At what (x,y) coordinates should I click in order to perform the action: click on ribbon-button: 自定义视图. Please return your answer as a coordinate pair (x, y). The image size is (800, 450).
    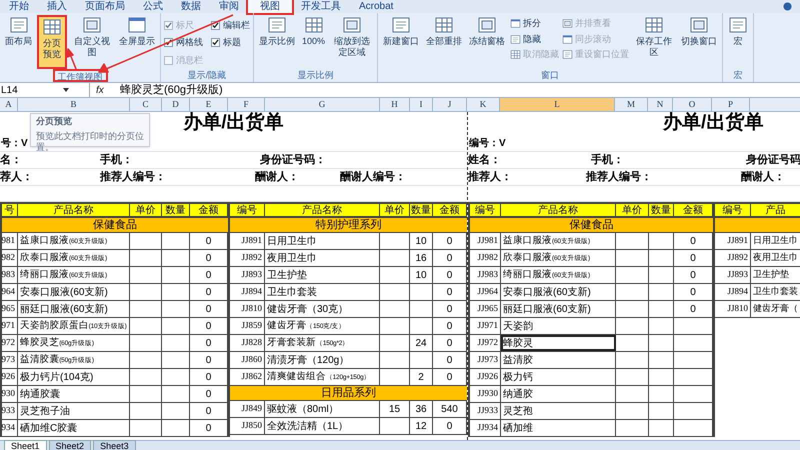
    Looking at the image, I should click on (92, 42).